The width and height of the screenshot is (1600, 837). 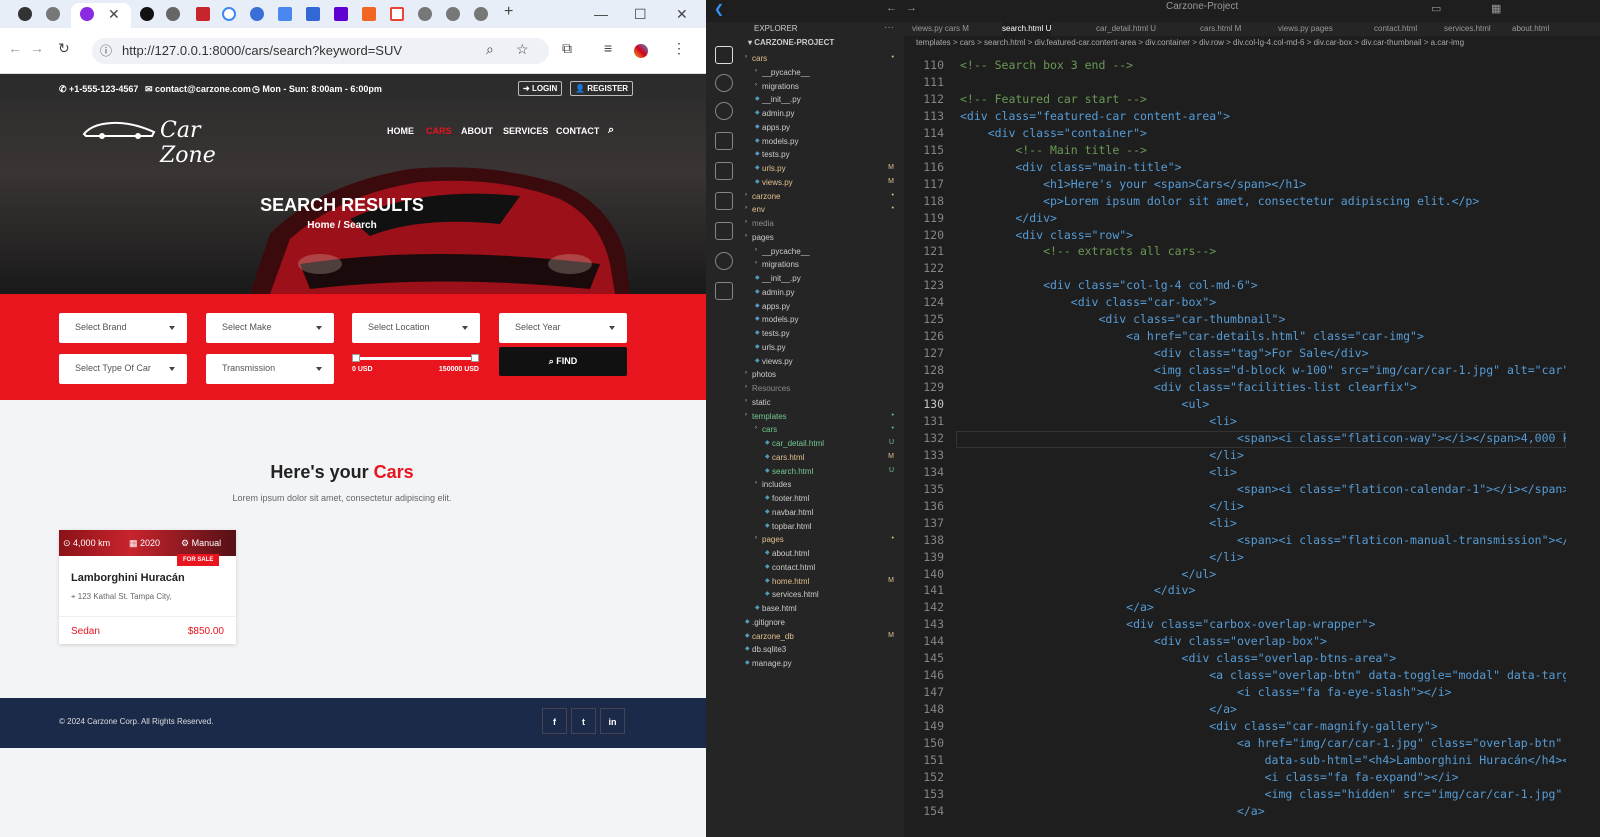 What do you see at coordinates (577, 131) in the screenshot?
I see `nav-contact: CONTACT` at bounding box center [577, 131].